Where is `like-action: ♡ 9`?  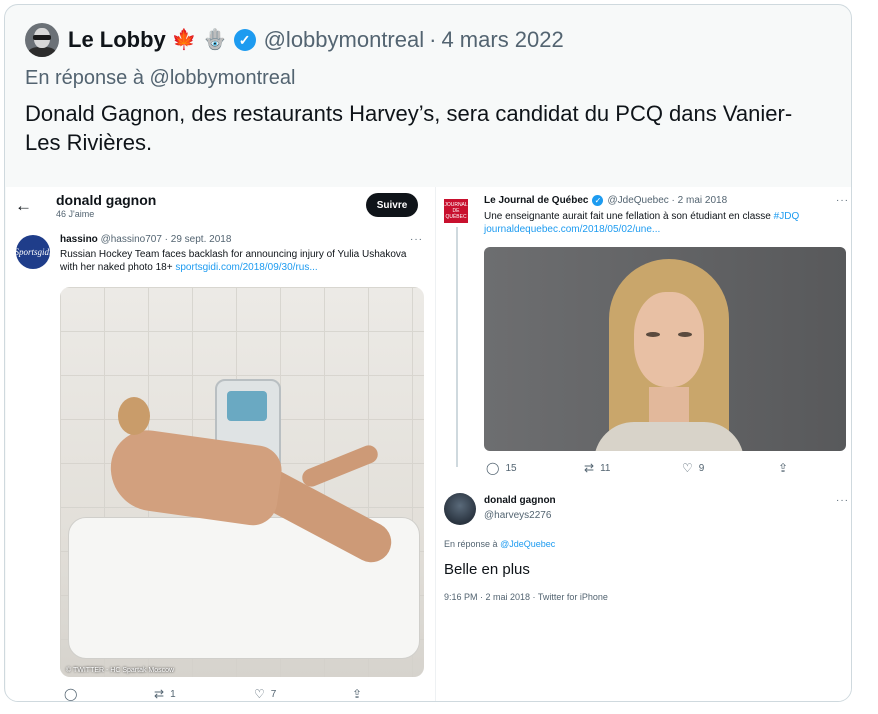 like-action: ♡ 9 is located at coordinates (693, 468).